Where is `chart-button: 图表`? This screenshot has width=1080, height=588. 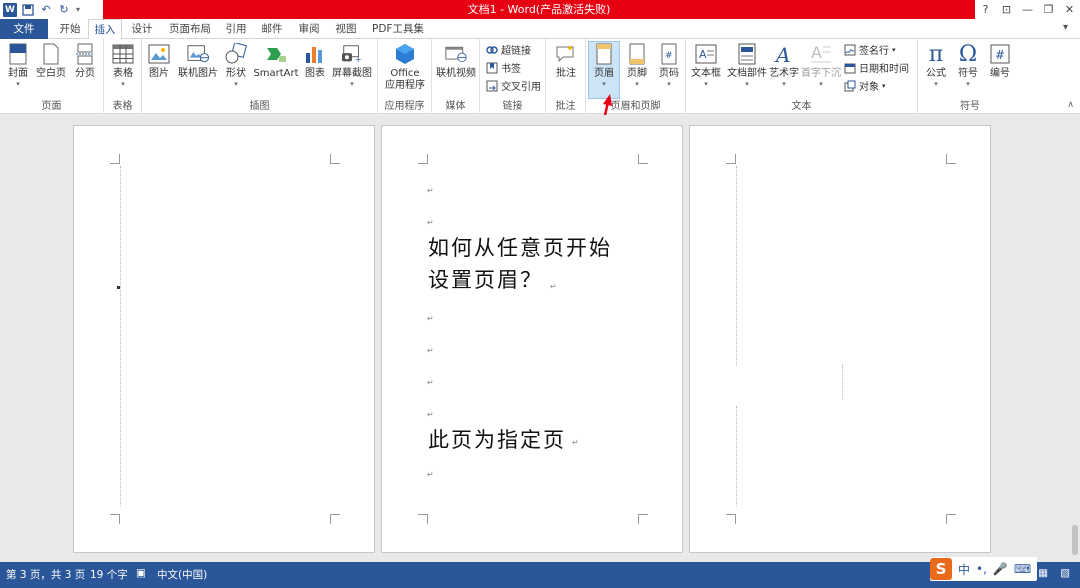 chart-button: 图表 is located at coordinates (315, 61).